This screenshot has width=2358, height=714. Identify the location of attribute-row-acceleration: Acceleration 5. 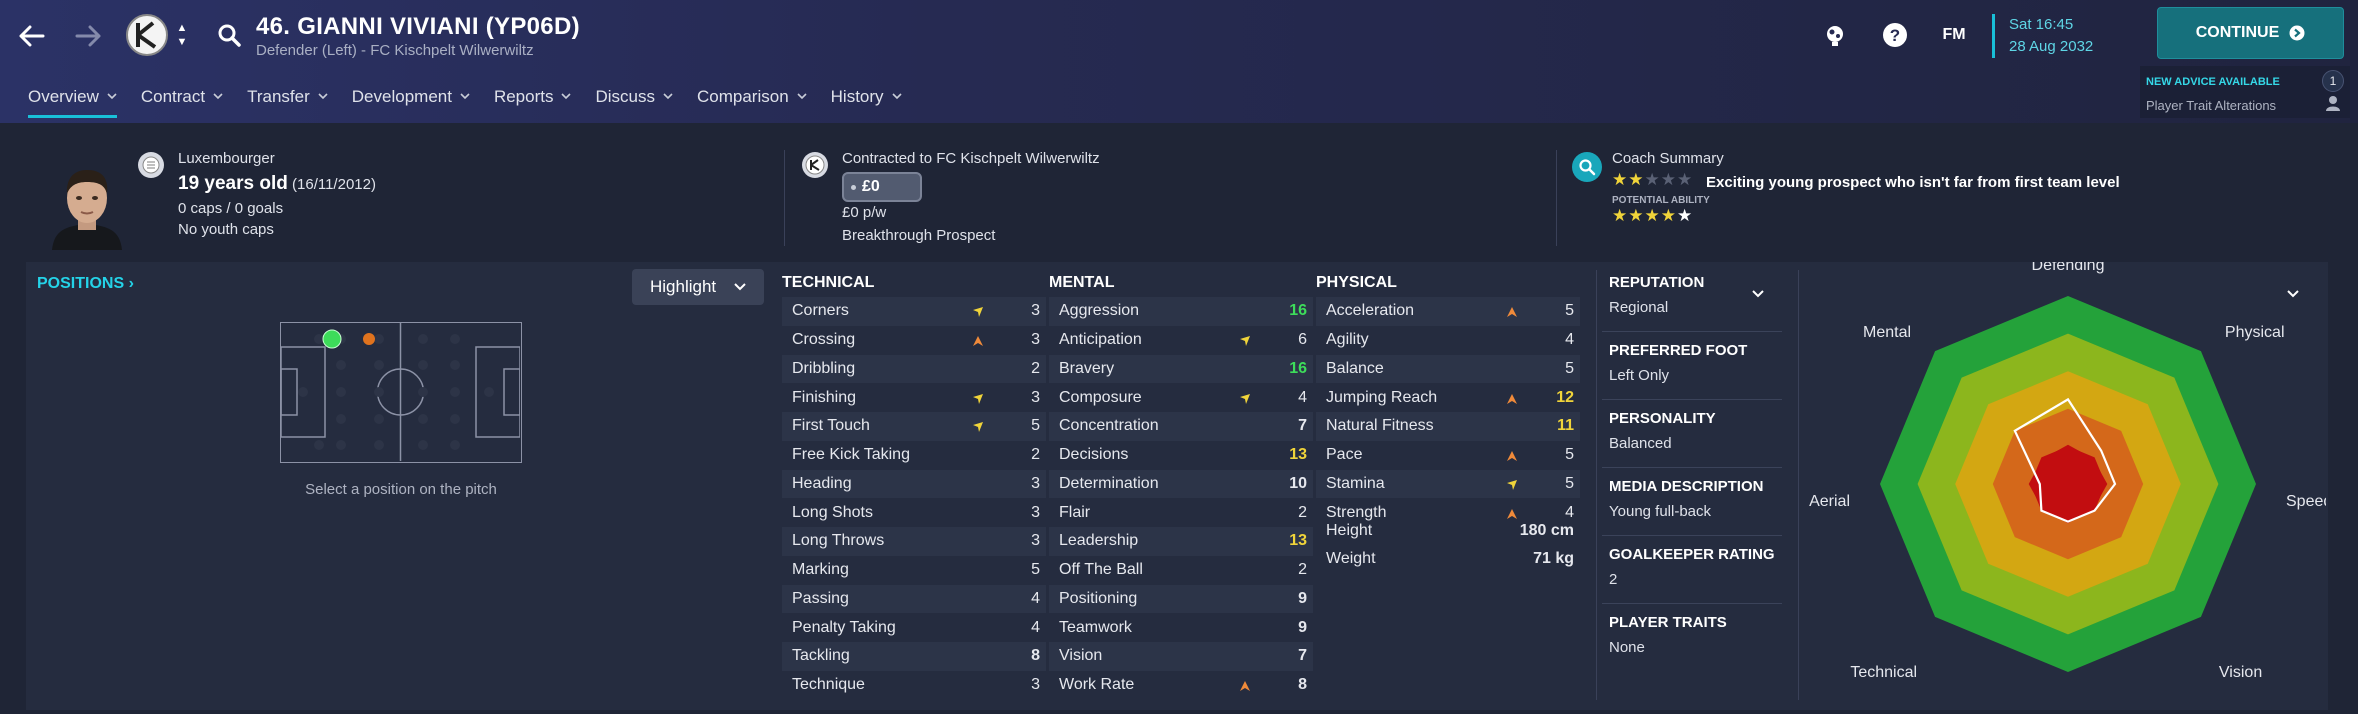
(1448, 311).